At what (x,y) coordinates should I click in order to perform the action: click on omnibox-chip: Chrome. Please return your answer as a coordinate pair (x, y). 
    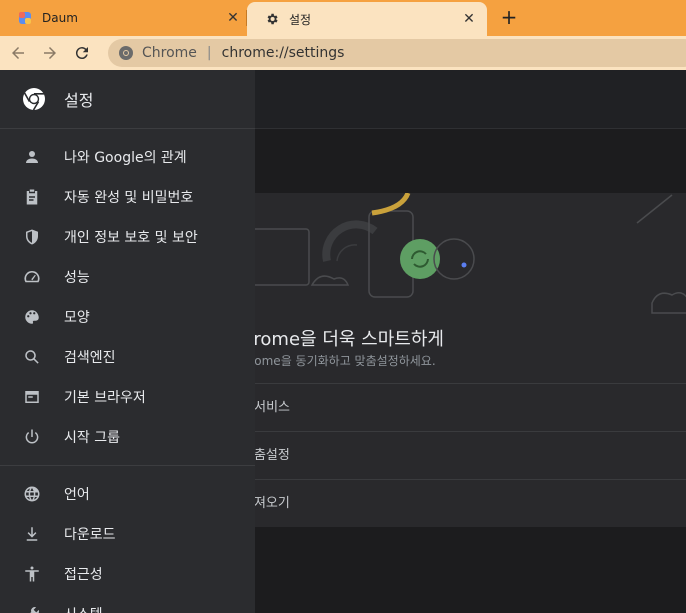
    Looking at the image, I should click on (169, 53).